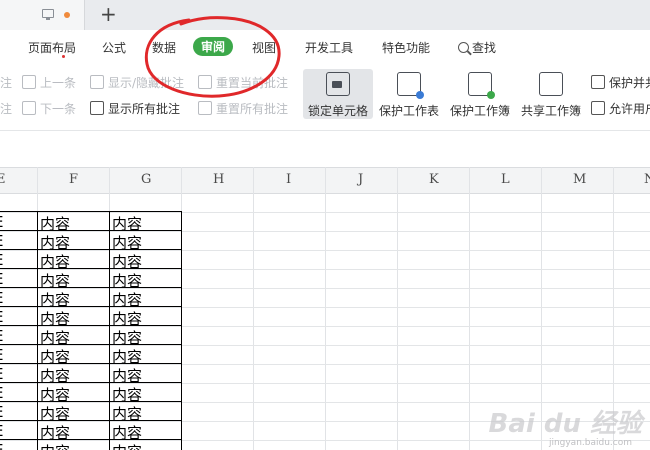 Image resolution: width=650 pixels, height=450 pixels. What do you see at coordinates (67, 15) in the screenshot?
I see `unsaved-dot-icon` at bounding box center [67, 15].